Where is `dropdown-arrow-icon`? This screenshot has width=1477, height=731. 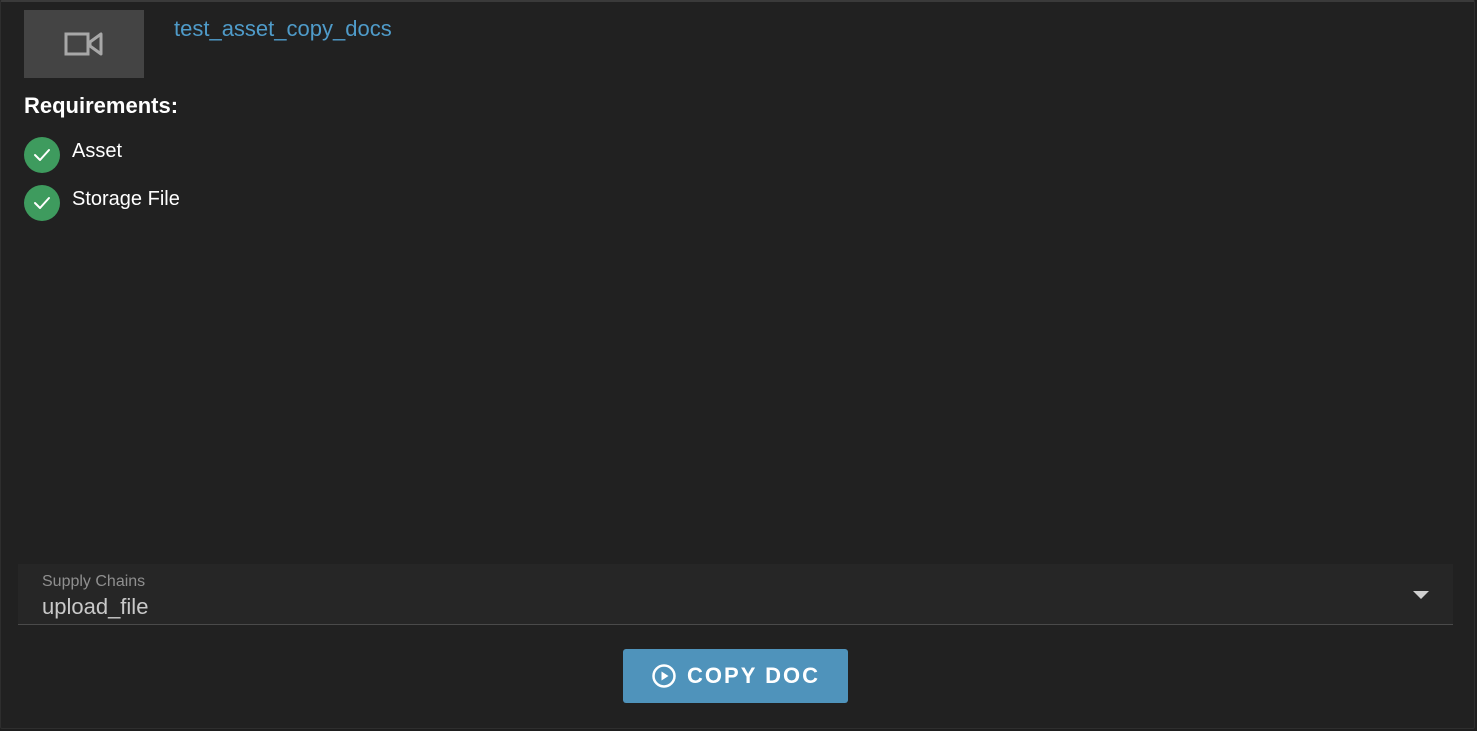
dropdown-arrow-icon is located at coordinates (1421, 595).